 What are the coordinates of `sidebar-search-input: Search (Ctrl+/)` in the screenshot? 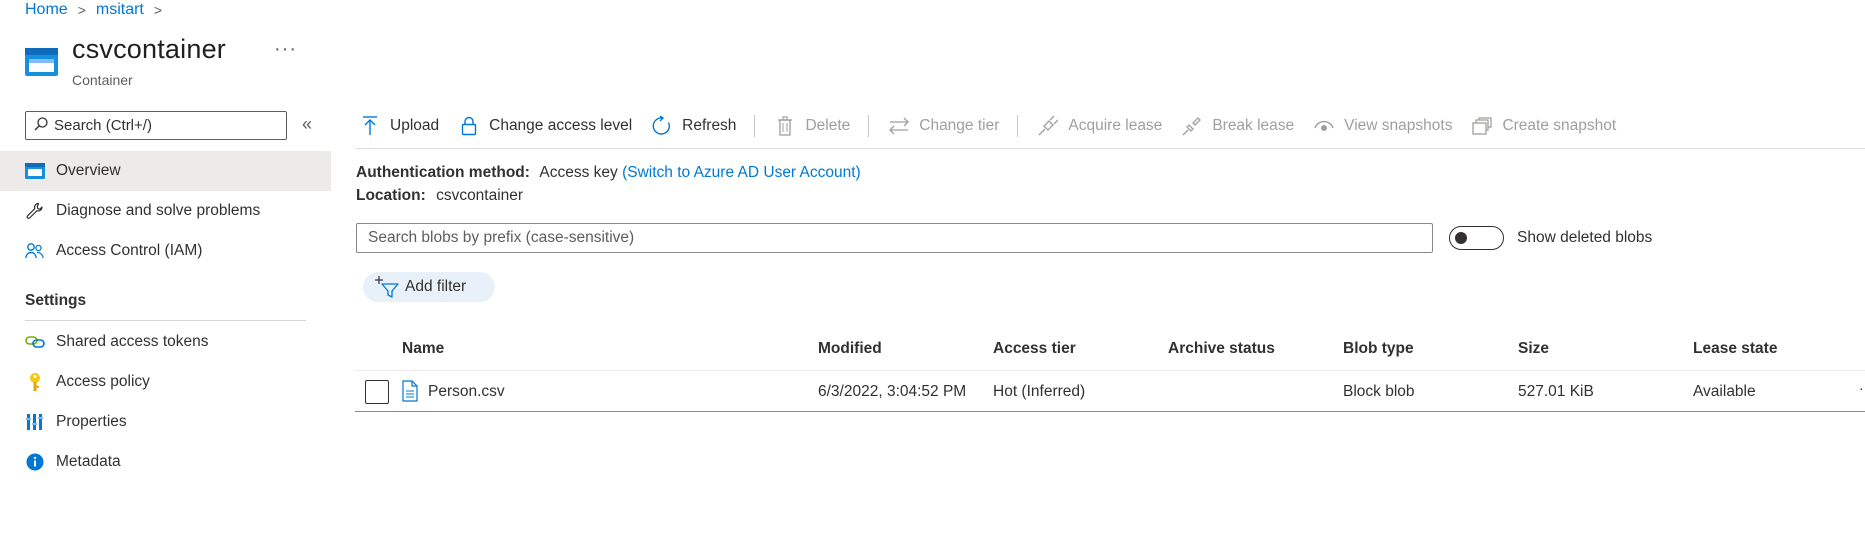 It's located at (156, 125).